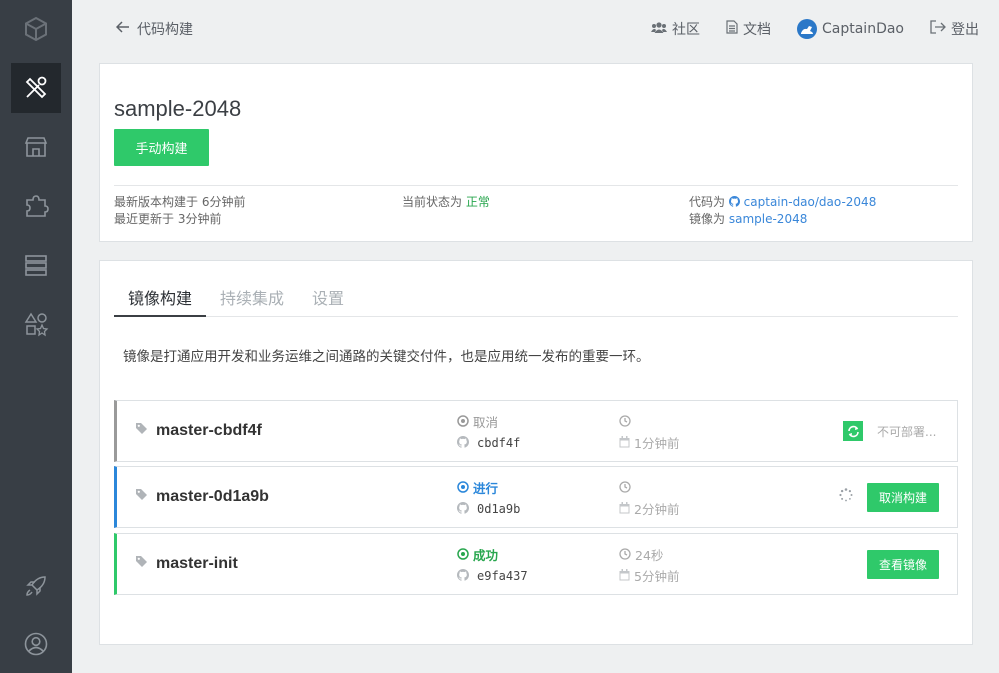  What do you see at coordinates (209, 430) in the screenshot?
I see `build-name: master-cbdf4f` at bounding box center [209, 430].